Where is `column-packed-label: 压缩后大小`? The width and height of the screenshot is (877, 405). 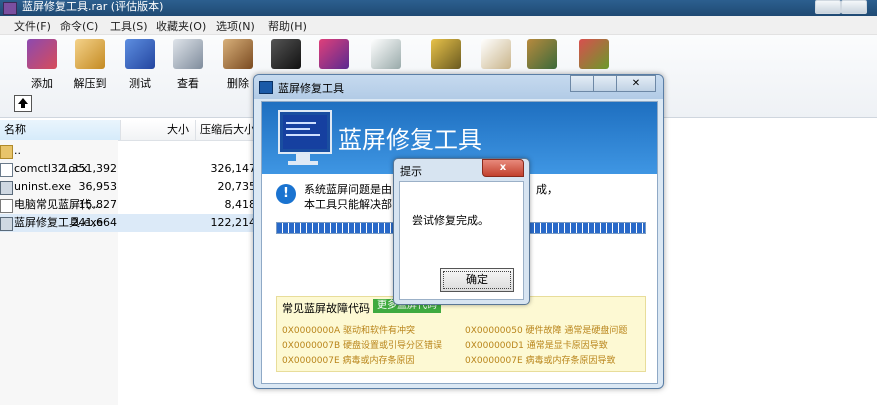 column-packed-label: 压缩后大小 is located at coordinates (227, 129).